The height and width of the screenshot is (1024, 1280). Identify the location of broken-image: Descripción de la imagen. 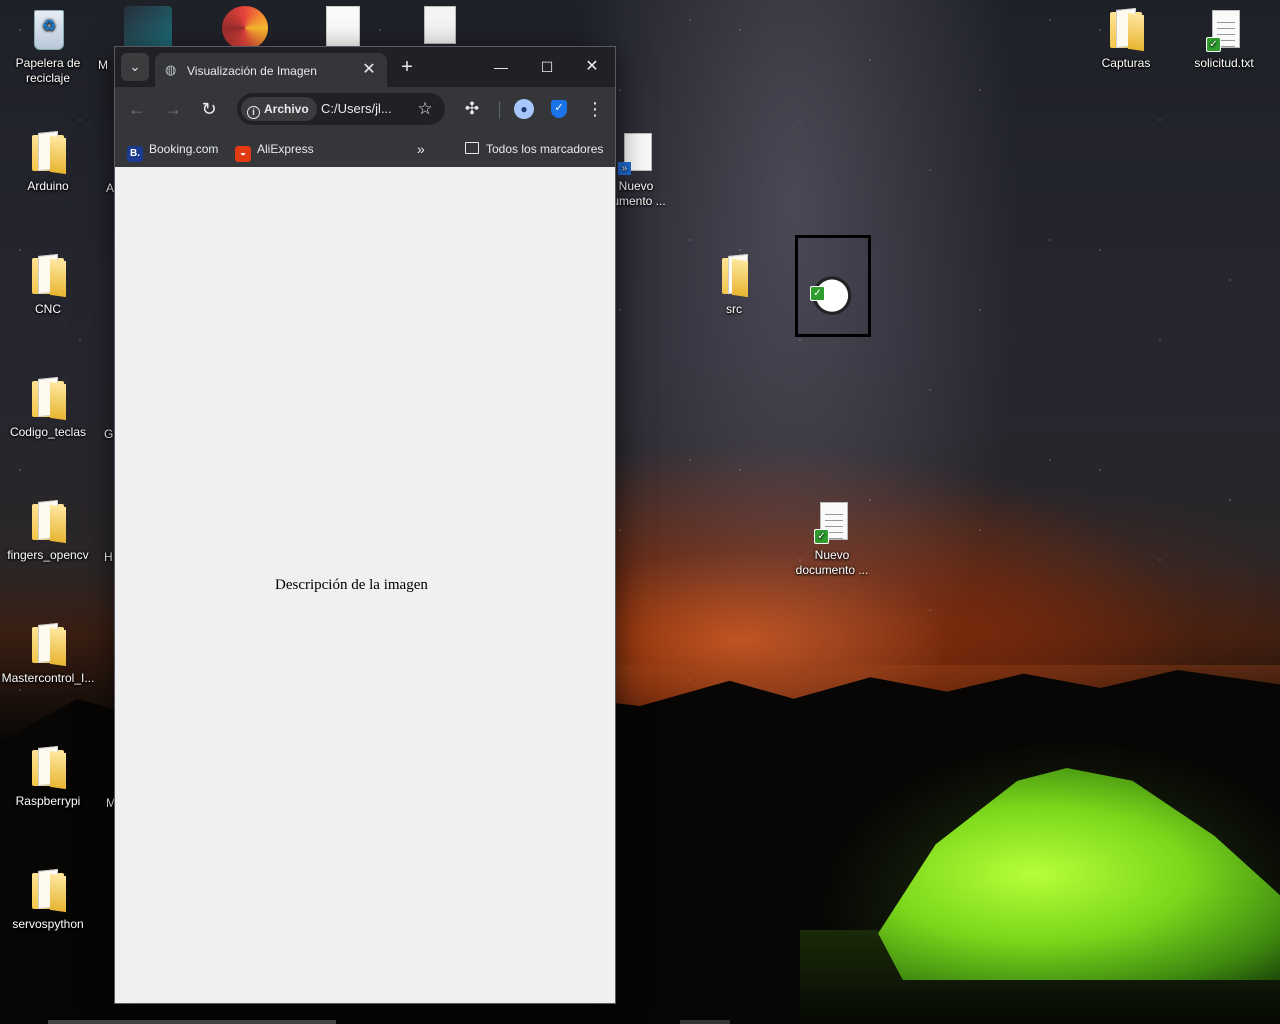
(351, 585).